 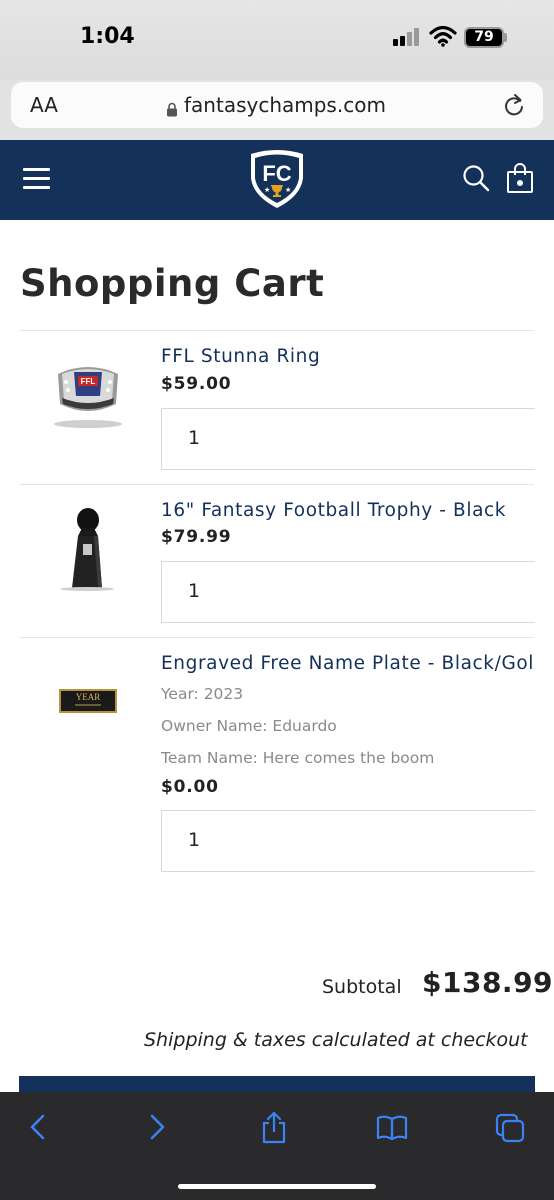 I want to click on page-title: Shopping Cart, so click(x=172, y=283).